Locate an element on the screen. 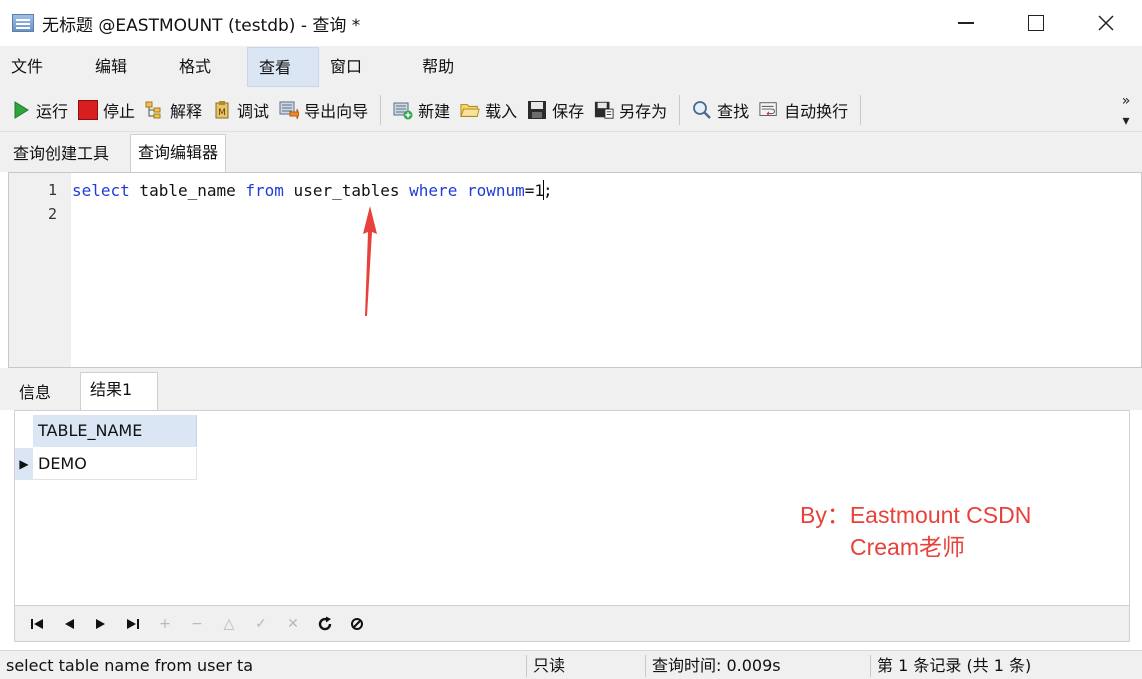 The height and width of the screenshot is (679, 1142). annotation-arrow-icon is located at coordinates (370, 261).